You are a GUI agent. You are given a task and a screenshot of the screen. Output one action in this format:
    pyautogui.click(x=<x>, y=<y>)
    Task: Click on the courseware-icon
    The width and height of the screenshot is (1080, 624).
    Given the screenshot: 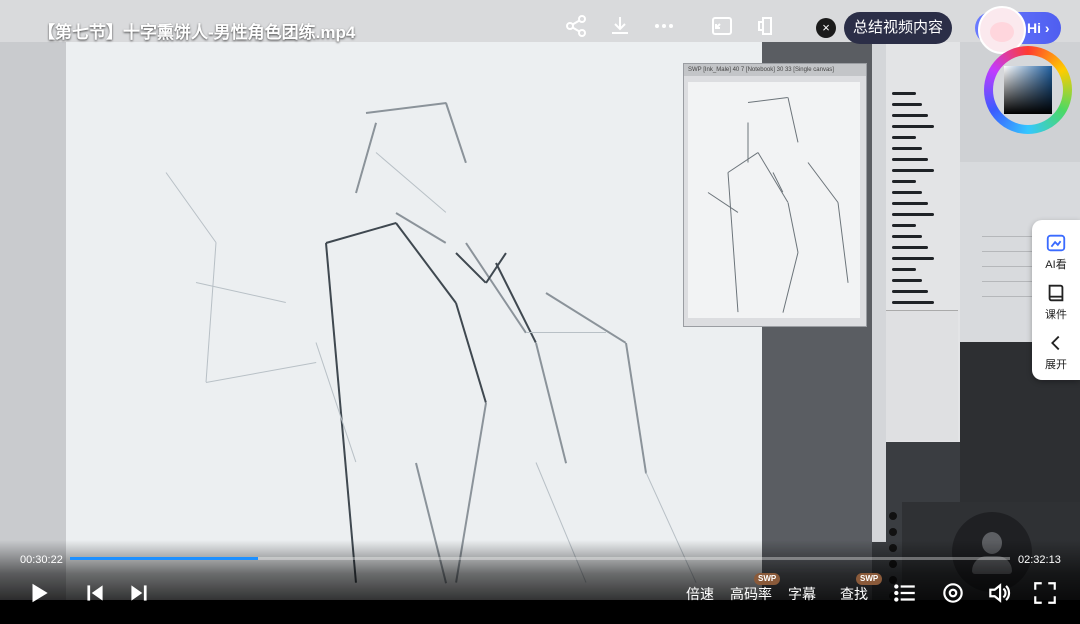 What is the action you would take?
    pyautogui.click(x=1056, y=293)
    